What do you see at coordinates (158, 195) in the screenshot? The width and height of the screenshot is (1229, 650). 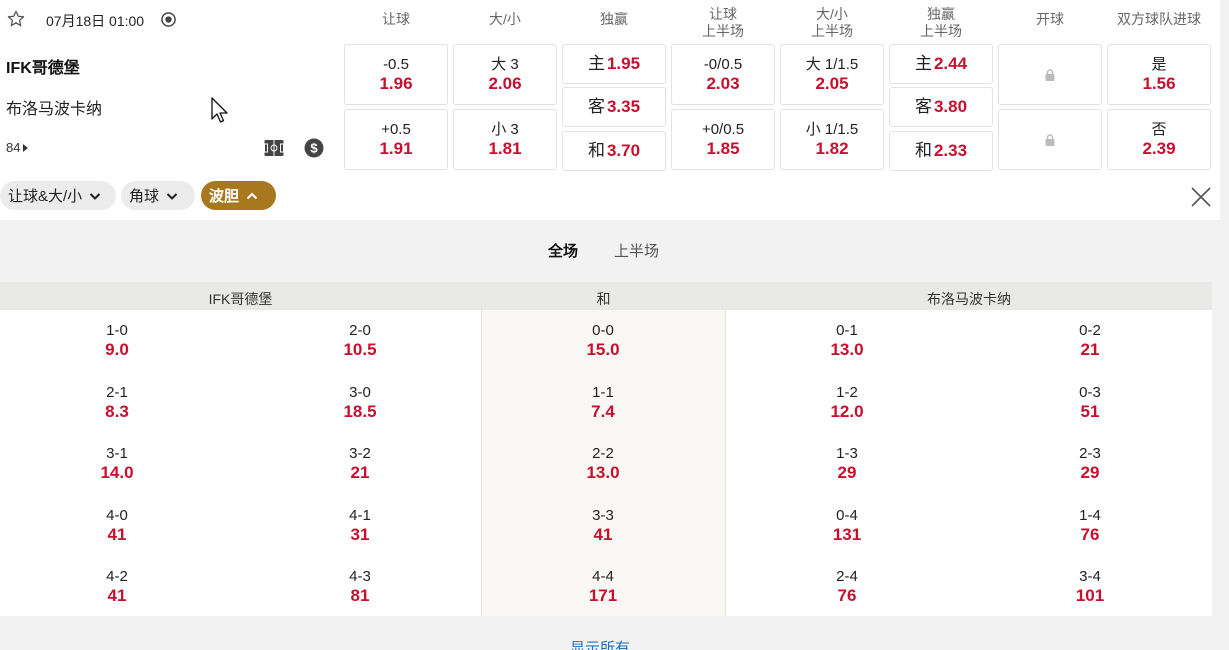 I see `filter-pill-corners: 角球` at bounding box center [158, 195].